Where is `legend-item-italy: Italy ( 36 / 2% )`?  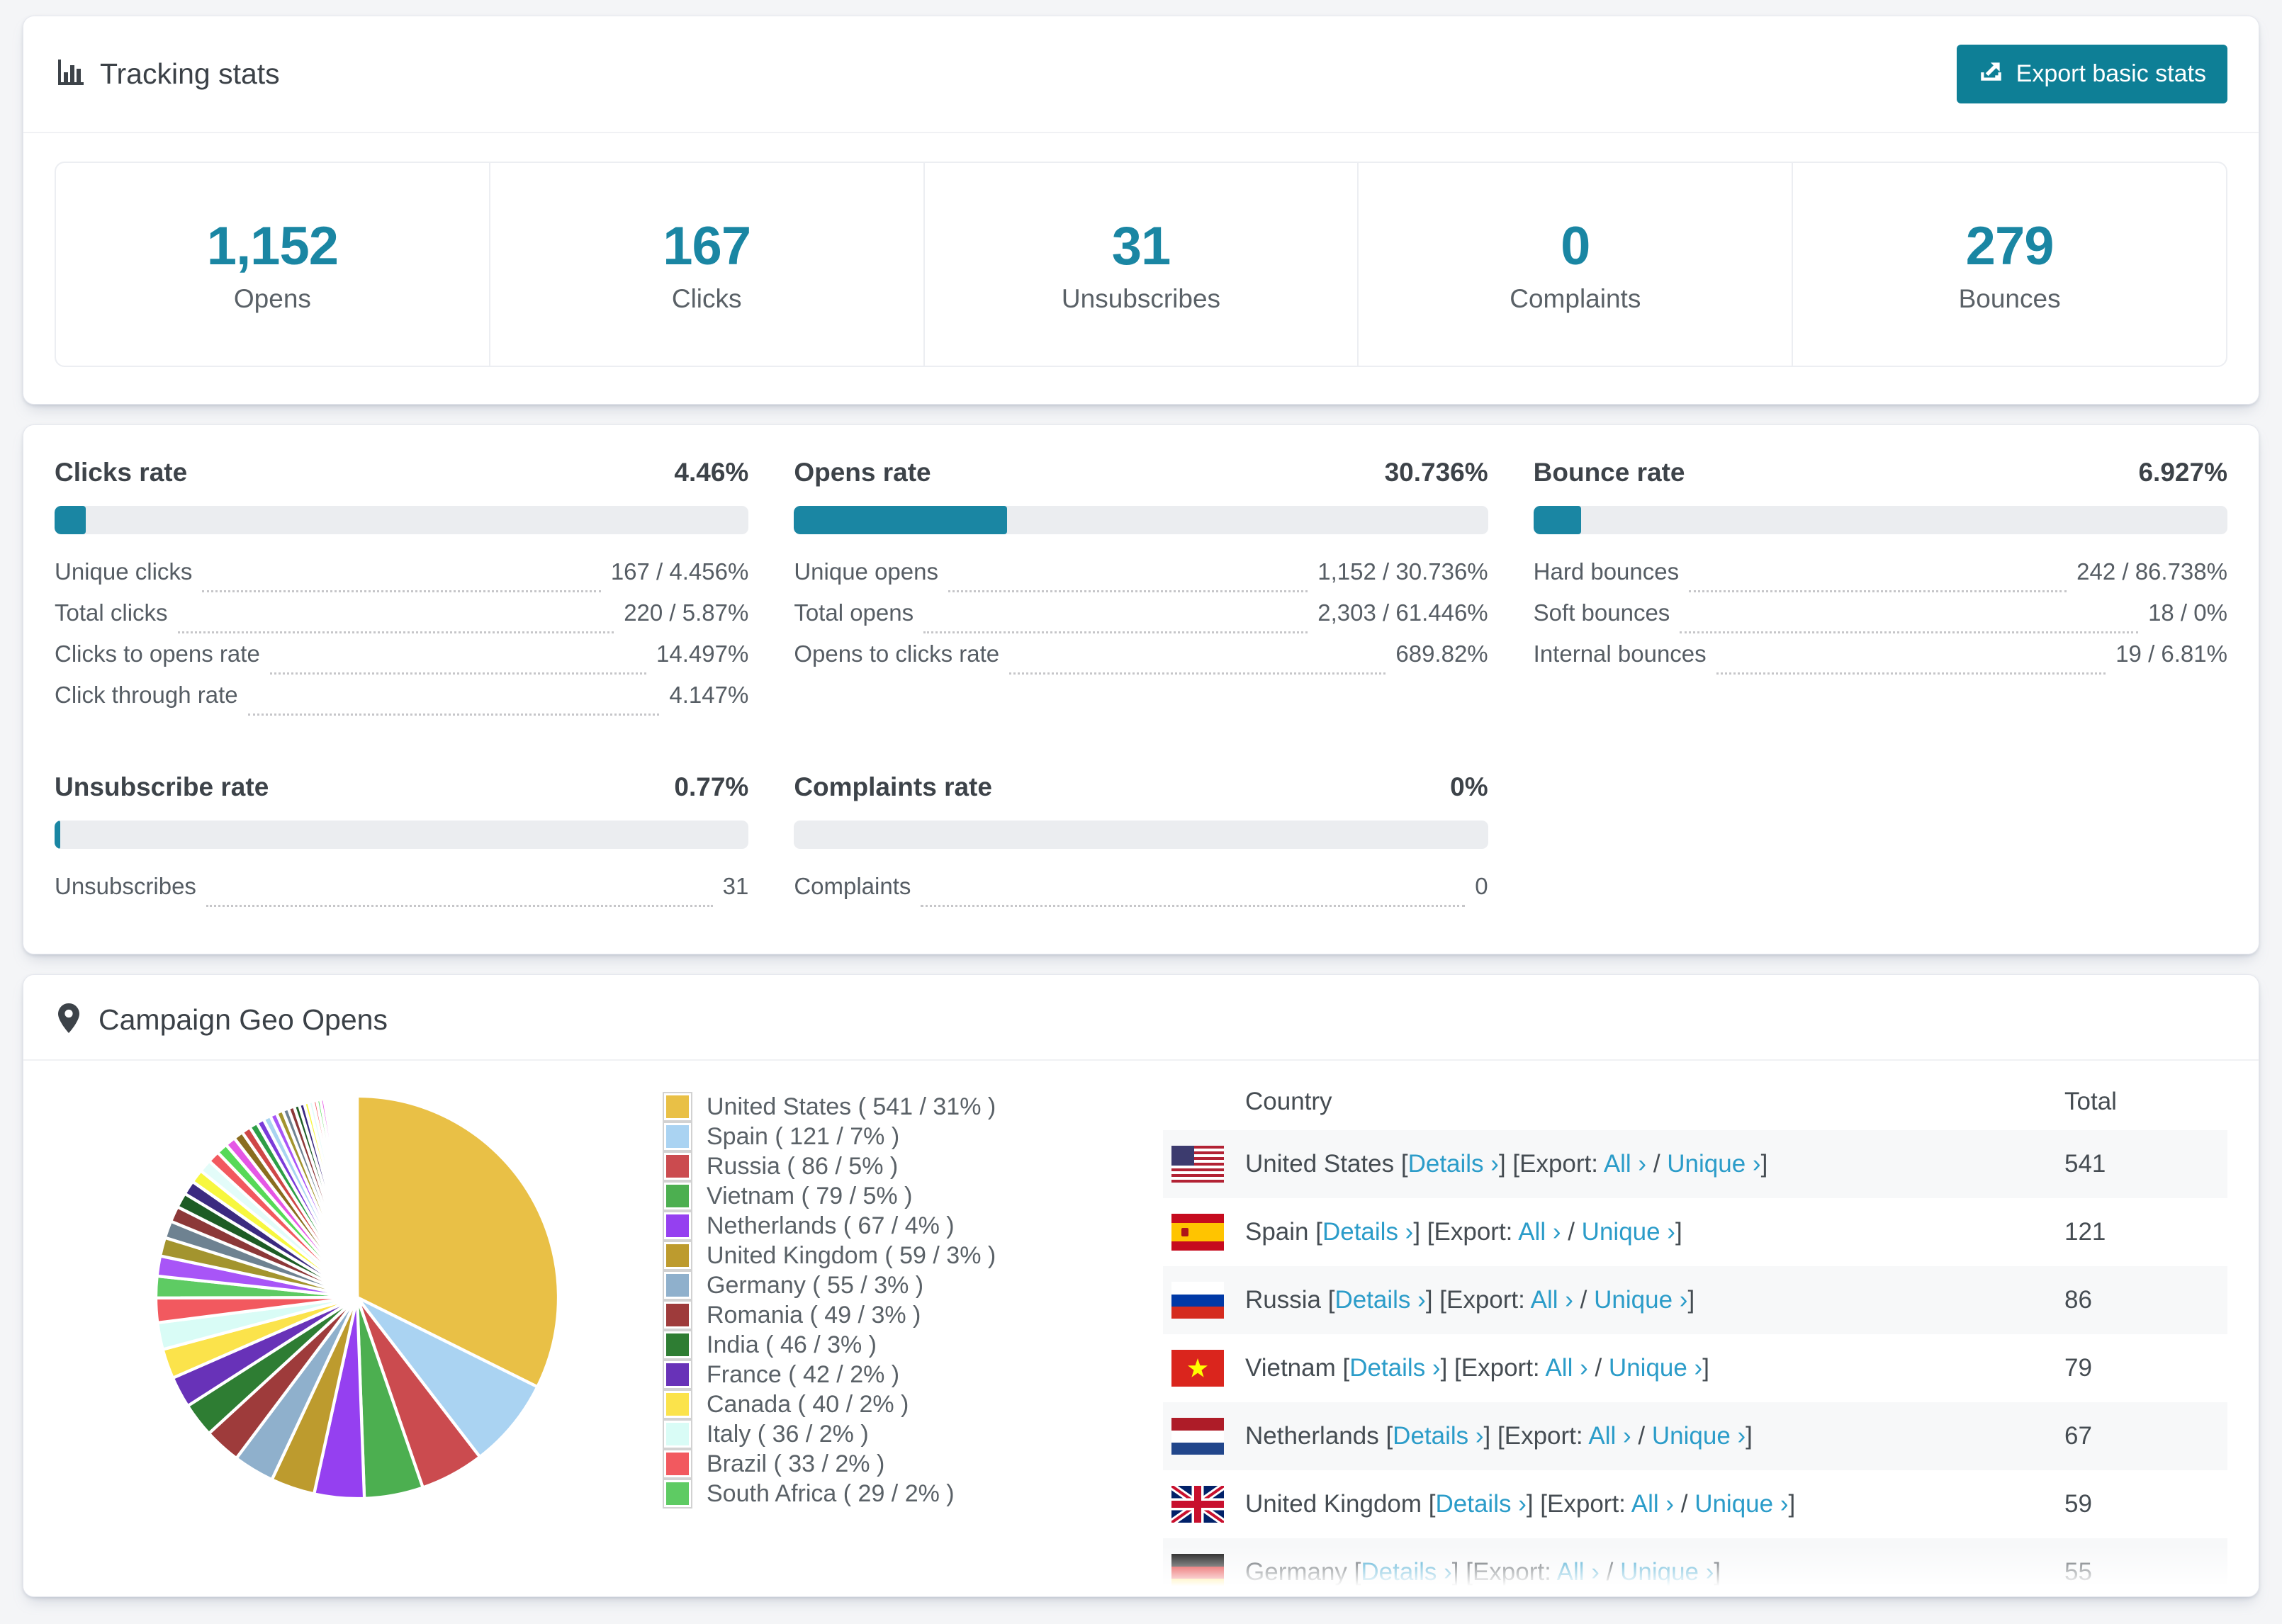
legend-item-italy: Italy ( 36 / 2% ) is located at coordinates (866, 1434).